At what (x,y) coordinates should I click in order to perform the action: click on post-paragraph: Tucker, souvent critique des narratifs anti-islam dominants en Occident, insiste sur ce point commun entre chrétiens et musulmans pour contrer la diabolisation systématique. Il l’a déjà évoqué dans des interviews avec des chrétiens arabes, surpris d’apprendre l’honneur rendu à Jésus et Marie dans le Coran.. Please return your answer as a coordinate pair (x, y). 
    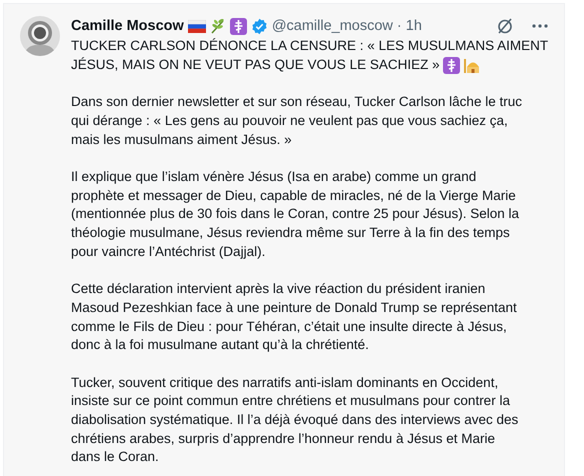
    Looking at the image, I should click on (295, 420).